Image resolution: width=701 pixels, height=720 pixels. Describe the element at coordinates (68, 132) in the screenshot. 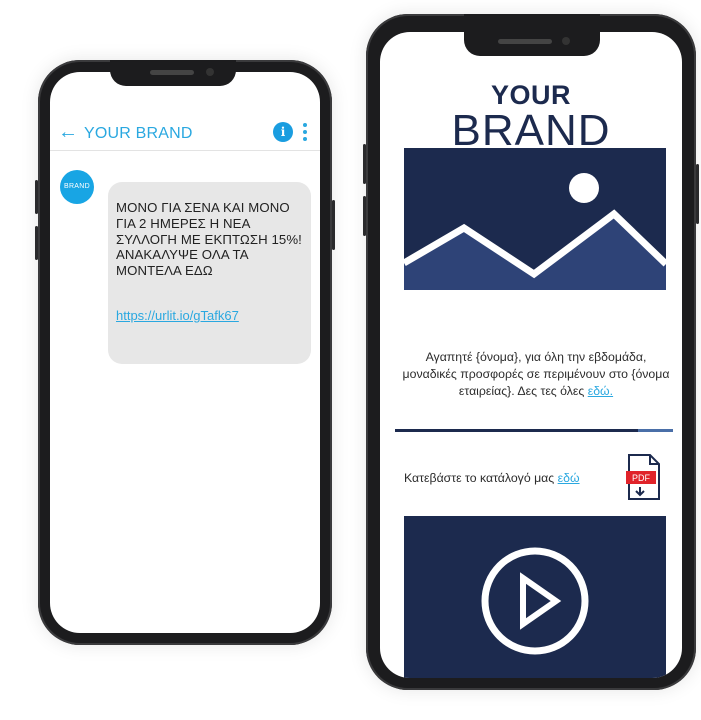

I see `arrow-left-icon: ←` at that location.